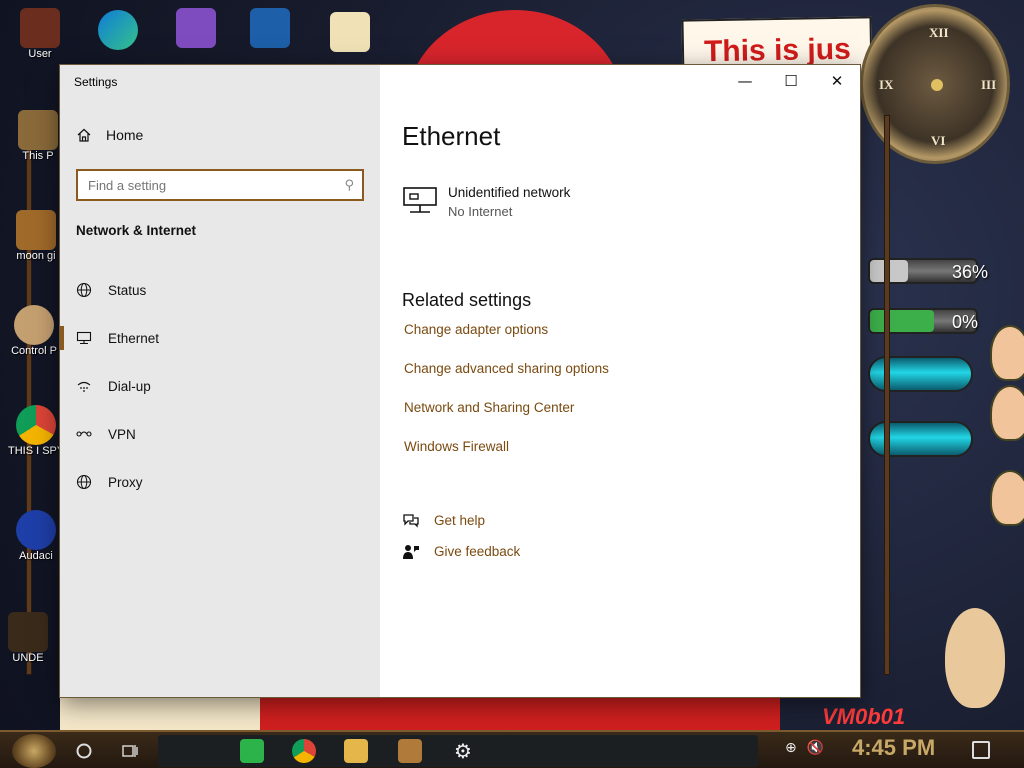 This screenshot has width=1024, height=768. What do you see at coordinates (486, 202) in the screenshot?
I see `network-item: Unidentified network No Internet` at bounding box center [486, 202].